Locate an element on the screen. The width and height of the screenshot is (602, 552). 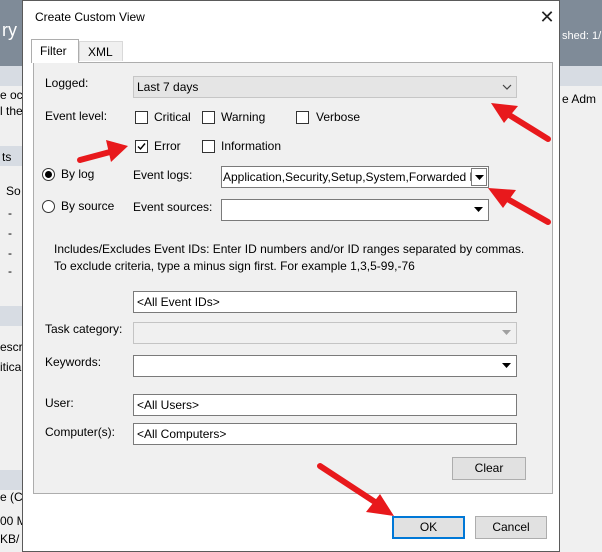
keywords-dropdown is located at coordinates (325, 366).